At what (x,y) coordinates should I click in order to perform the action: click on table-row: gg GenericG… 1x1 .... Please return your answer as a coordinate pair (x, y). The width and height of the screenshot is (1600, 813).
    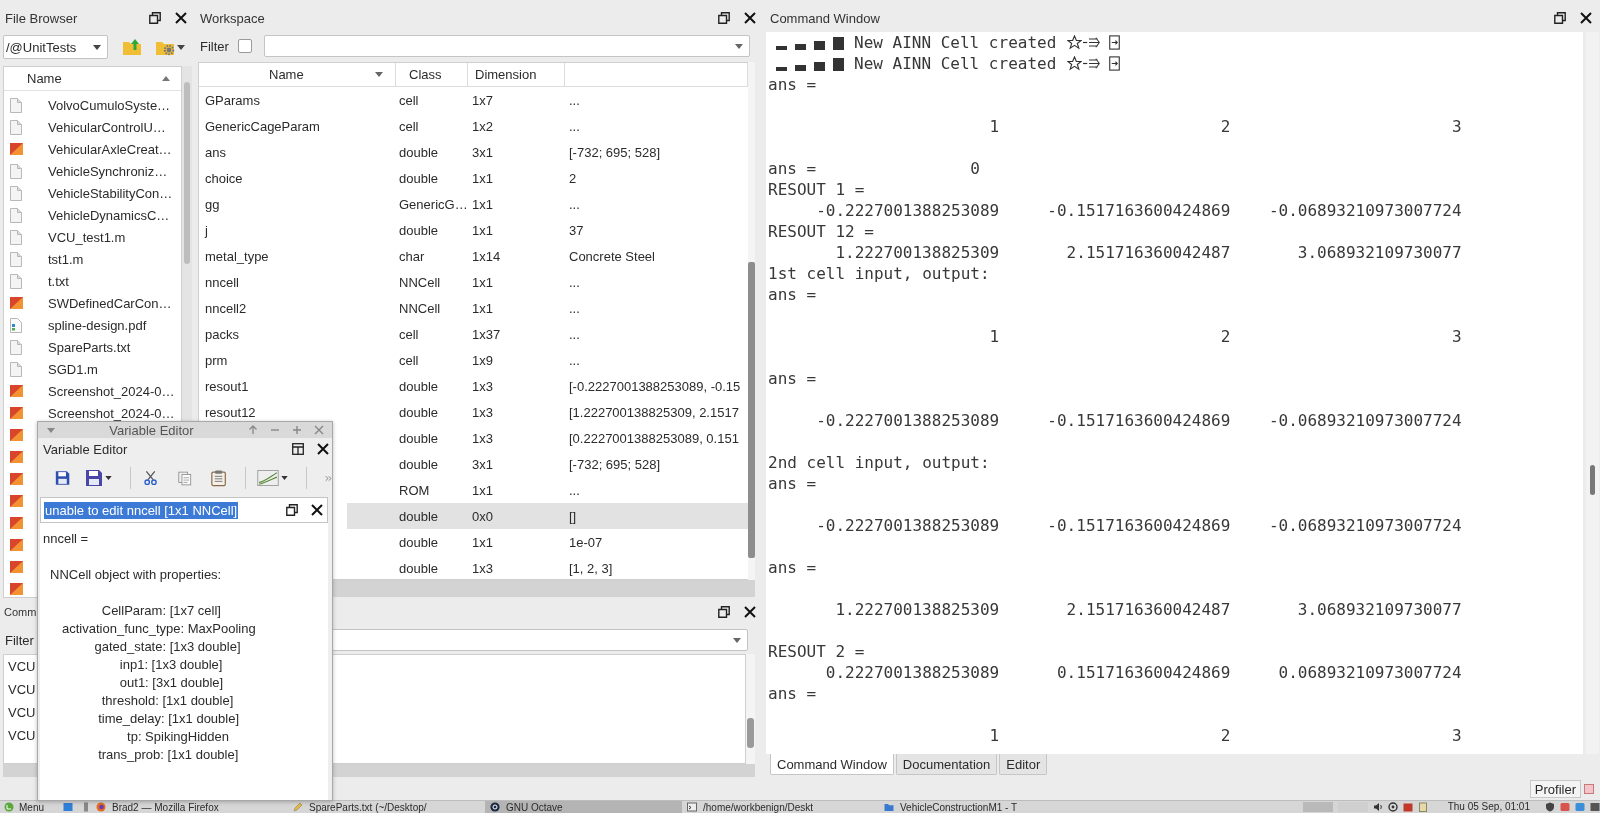
    Looking at the image, I should click on (473, 204).